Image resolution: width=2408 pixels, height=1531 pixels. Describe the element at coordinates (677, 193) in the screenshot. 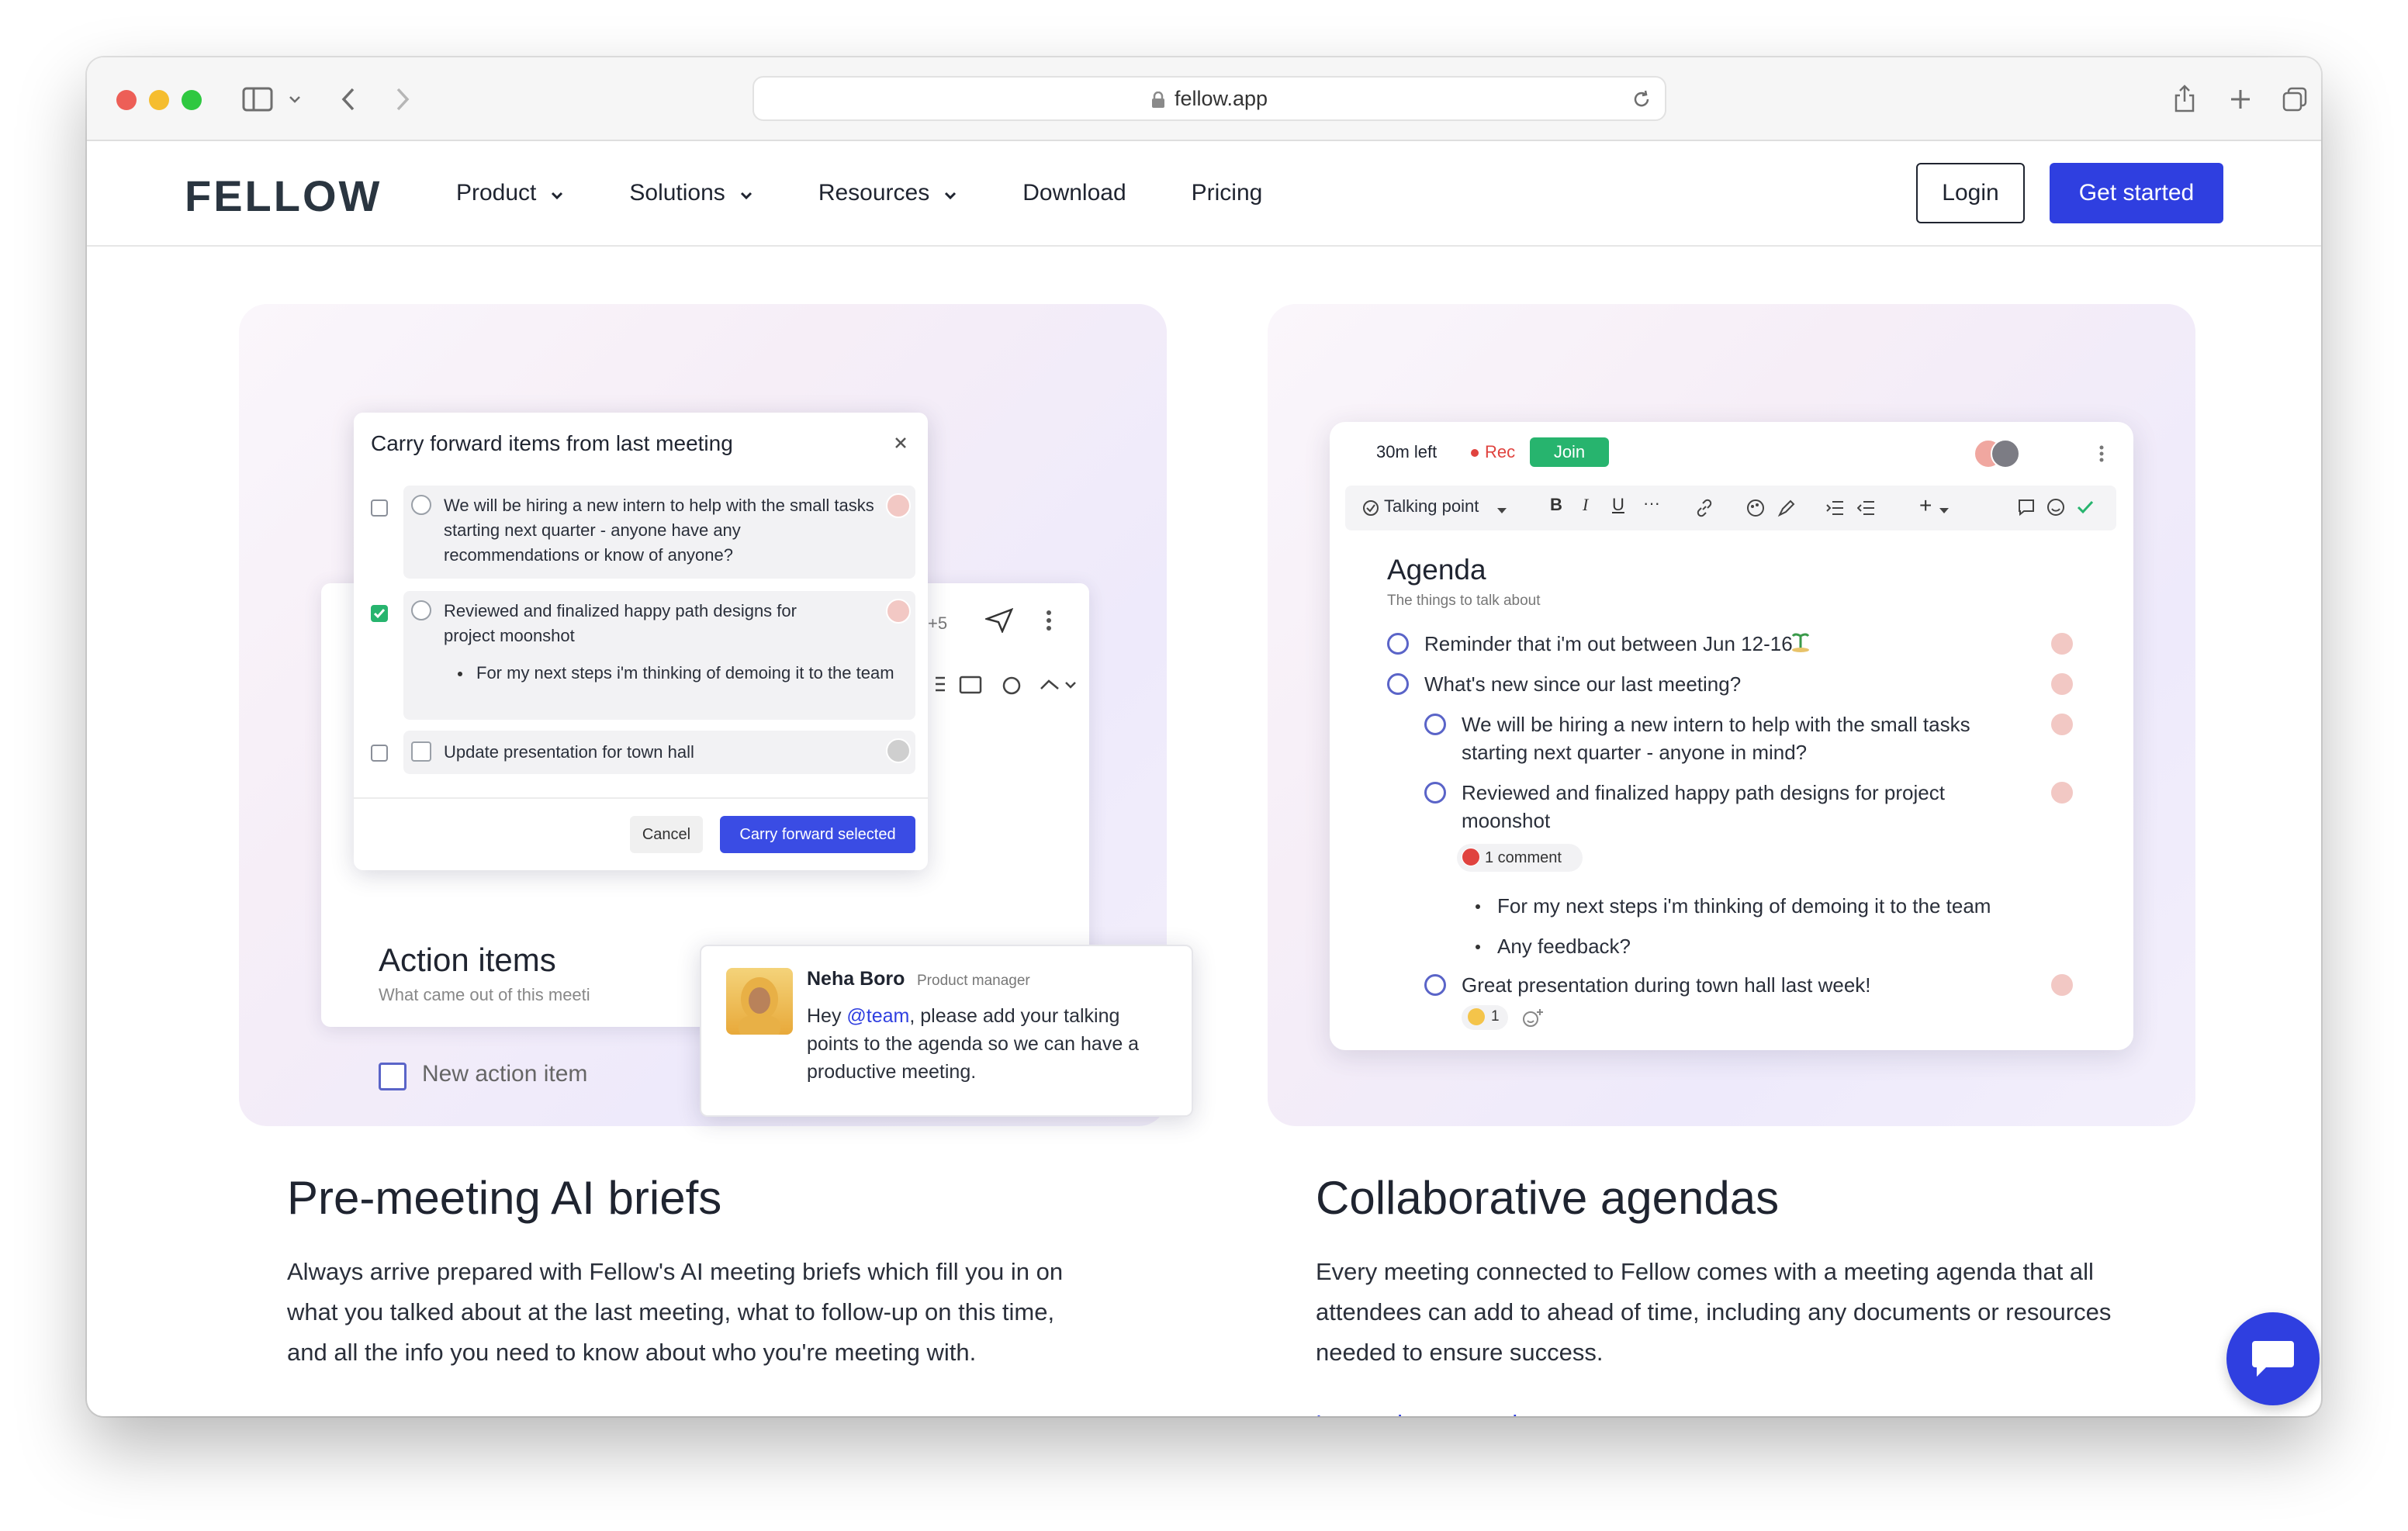

I see `nav-solutions-label: Solutions` at that location.